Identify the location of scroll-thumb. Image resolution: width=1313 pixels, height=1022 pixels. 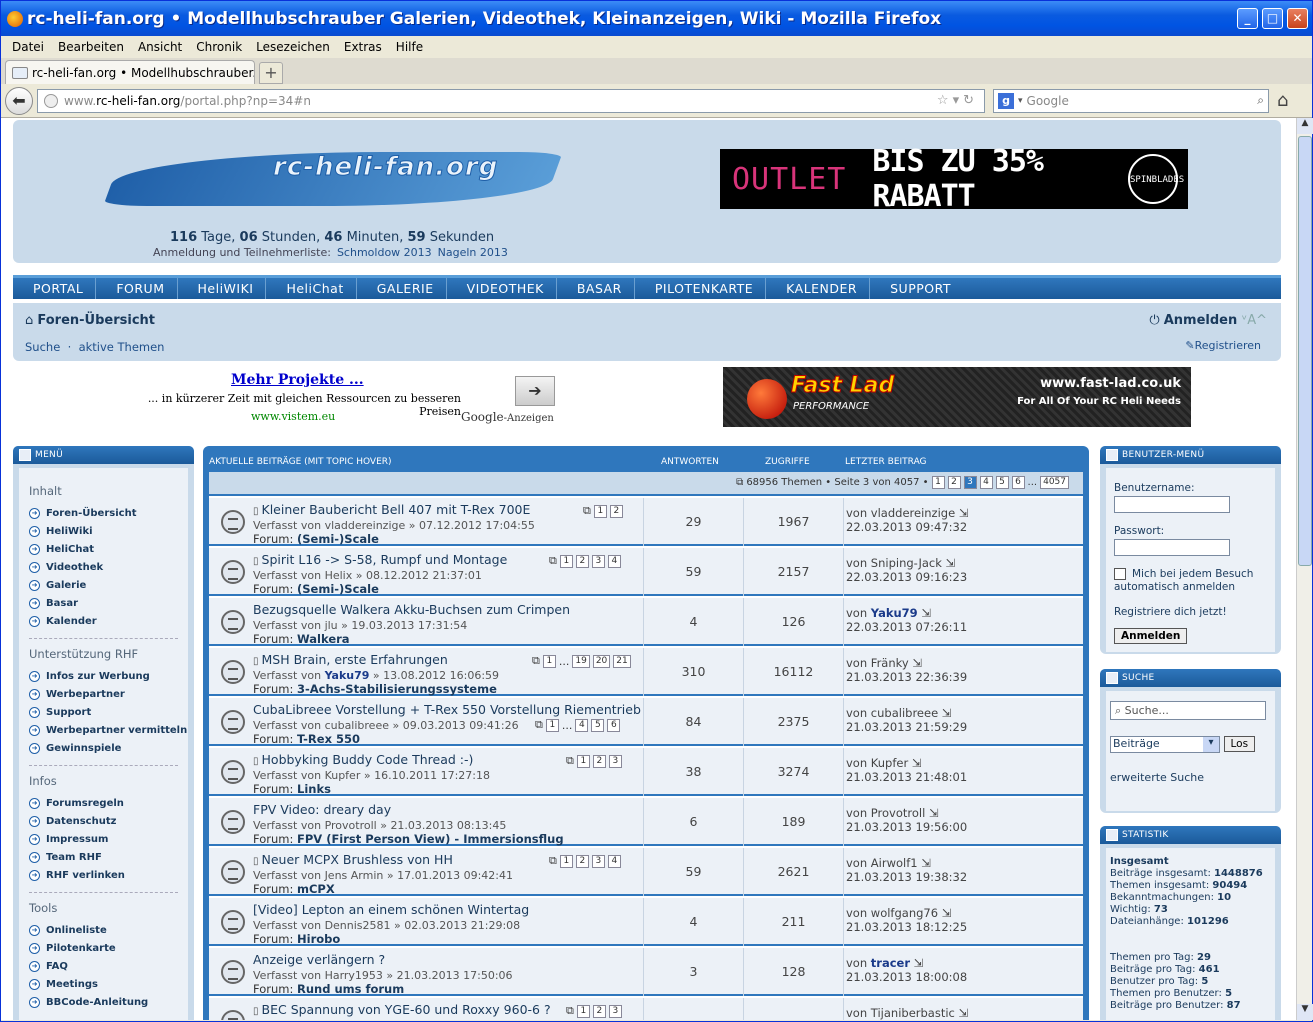
(1305, 351).